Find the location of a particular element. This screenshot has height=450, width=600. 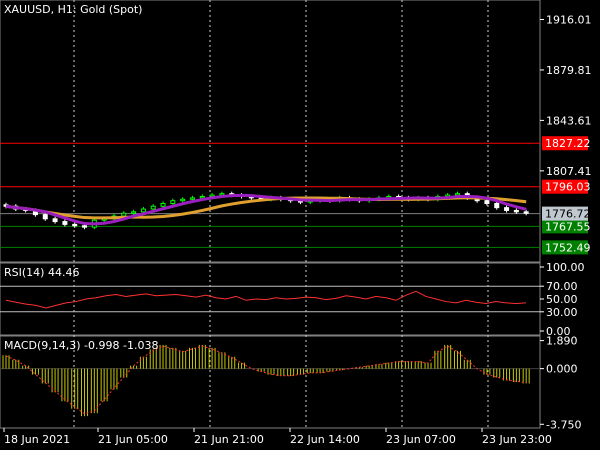

level-tag-label: 1796.03 is located at coordinates (568, 187).